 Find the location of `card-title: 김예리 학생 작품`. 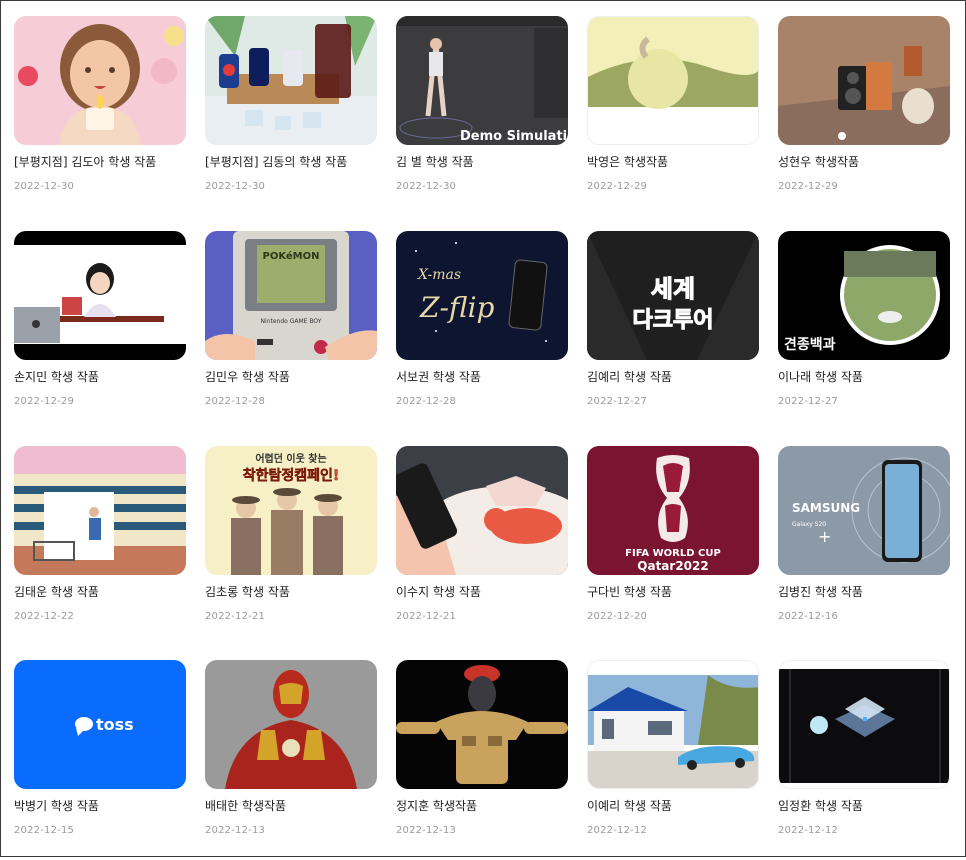

card-title: 김예리 학생 작품 is located at coordinates (673, 376).